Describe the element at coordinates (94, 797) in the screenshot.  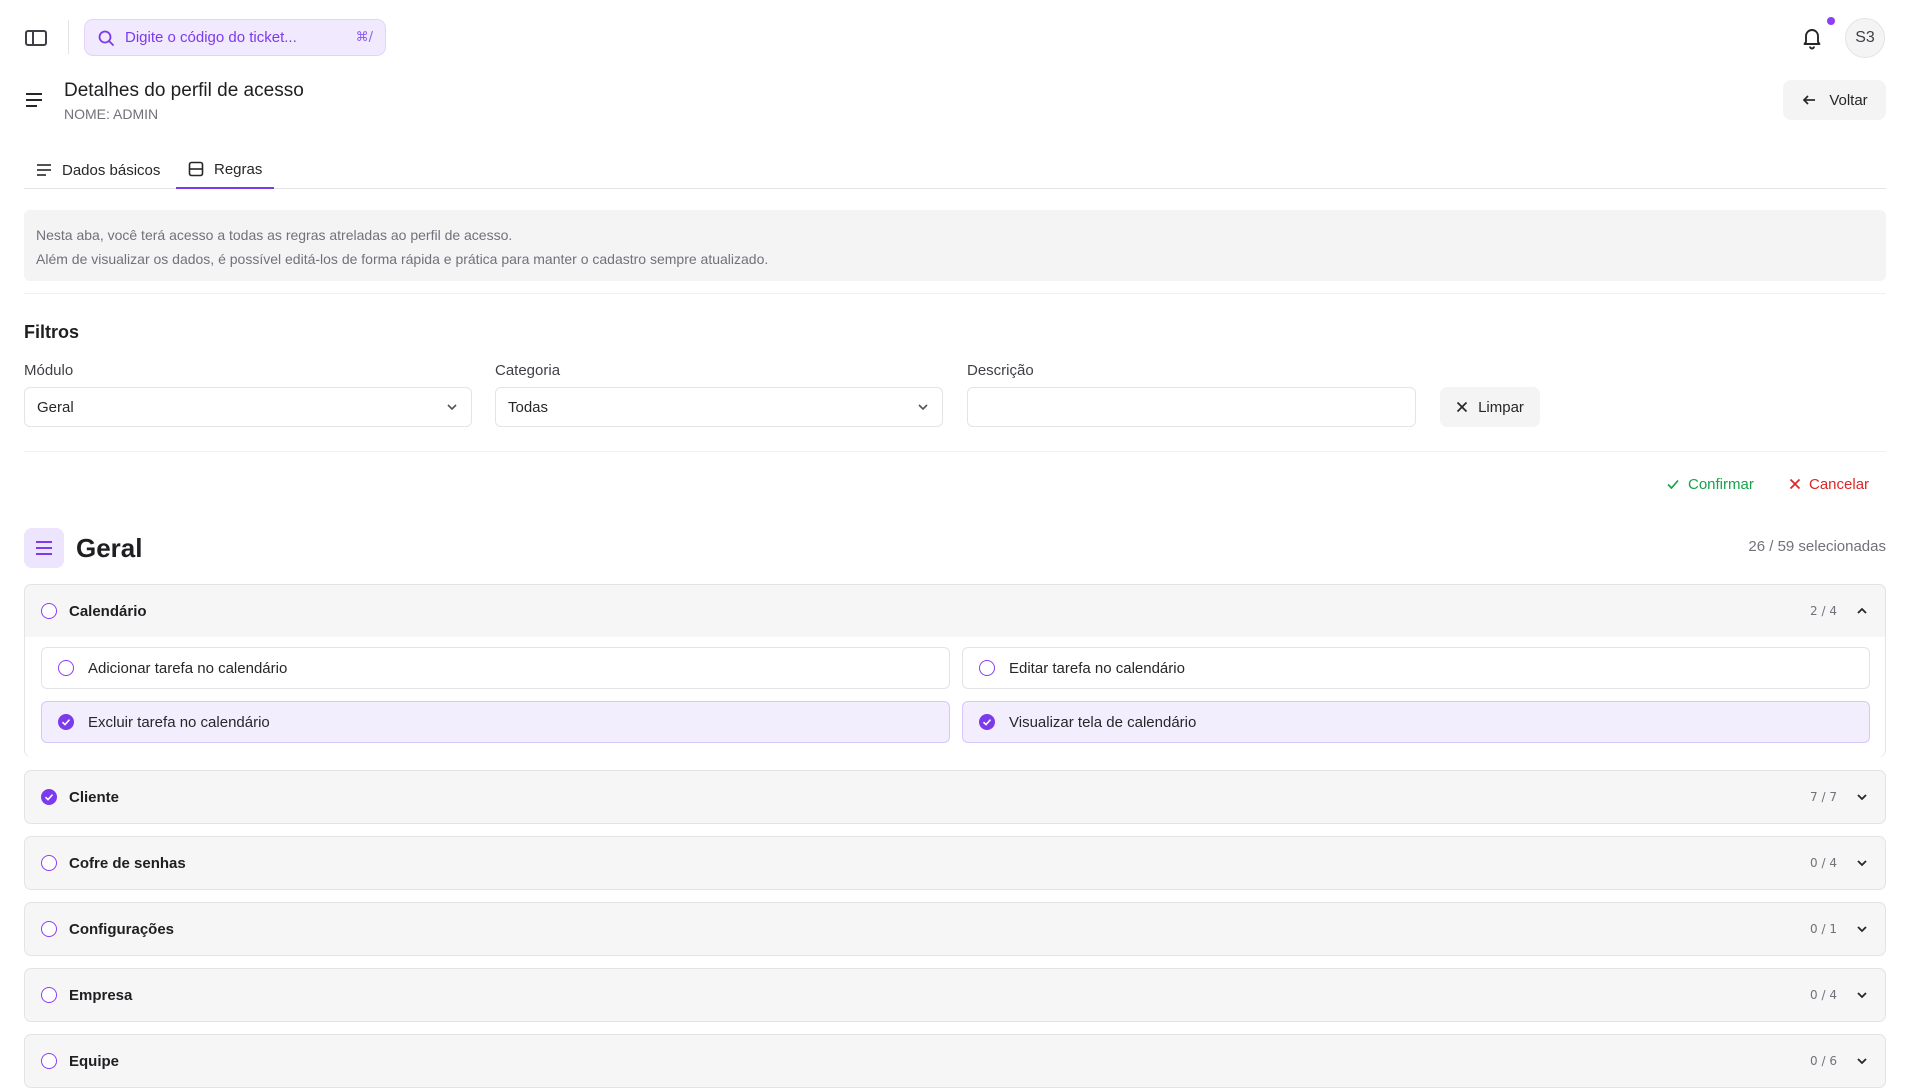
I see `group-name: Cliente` at that location.